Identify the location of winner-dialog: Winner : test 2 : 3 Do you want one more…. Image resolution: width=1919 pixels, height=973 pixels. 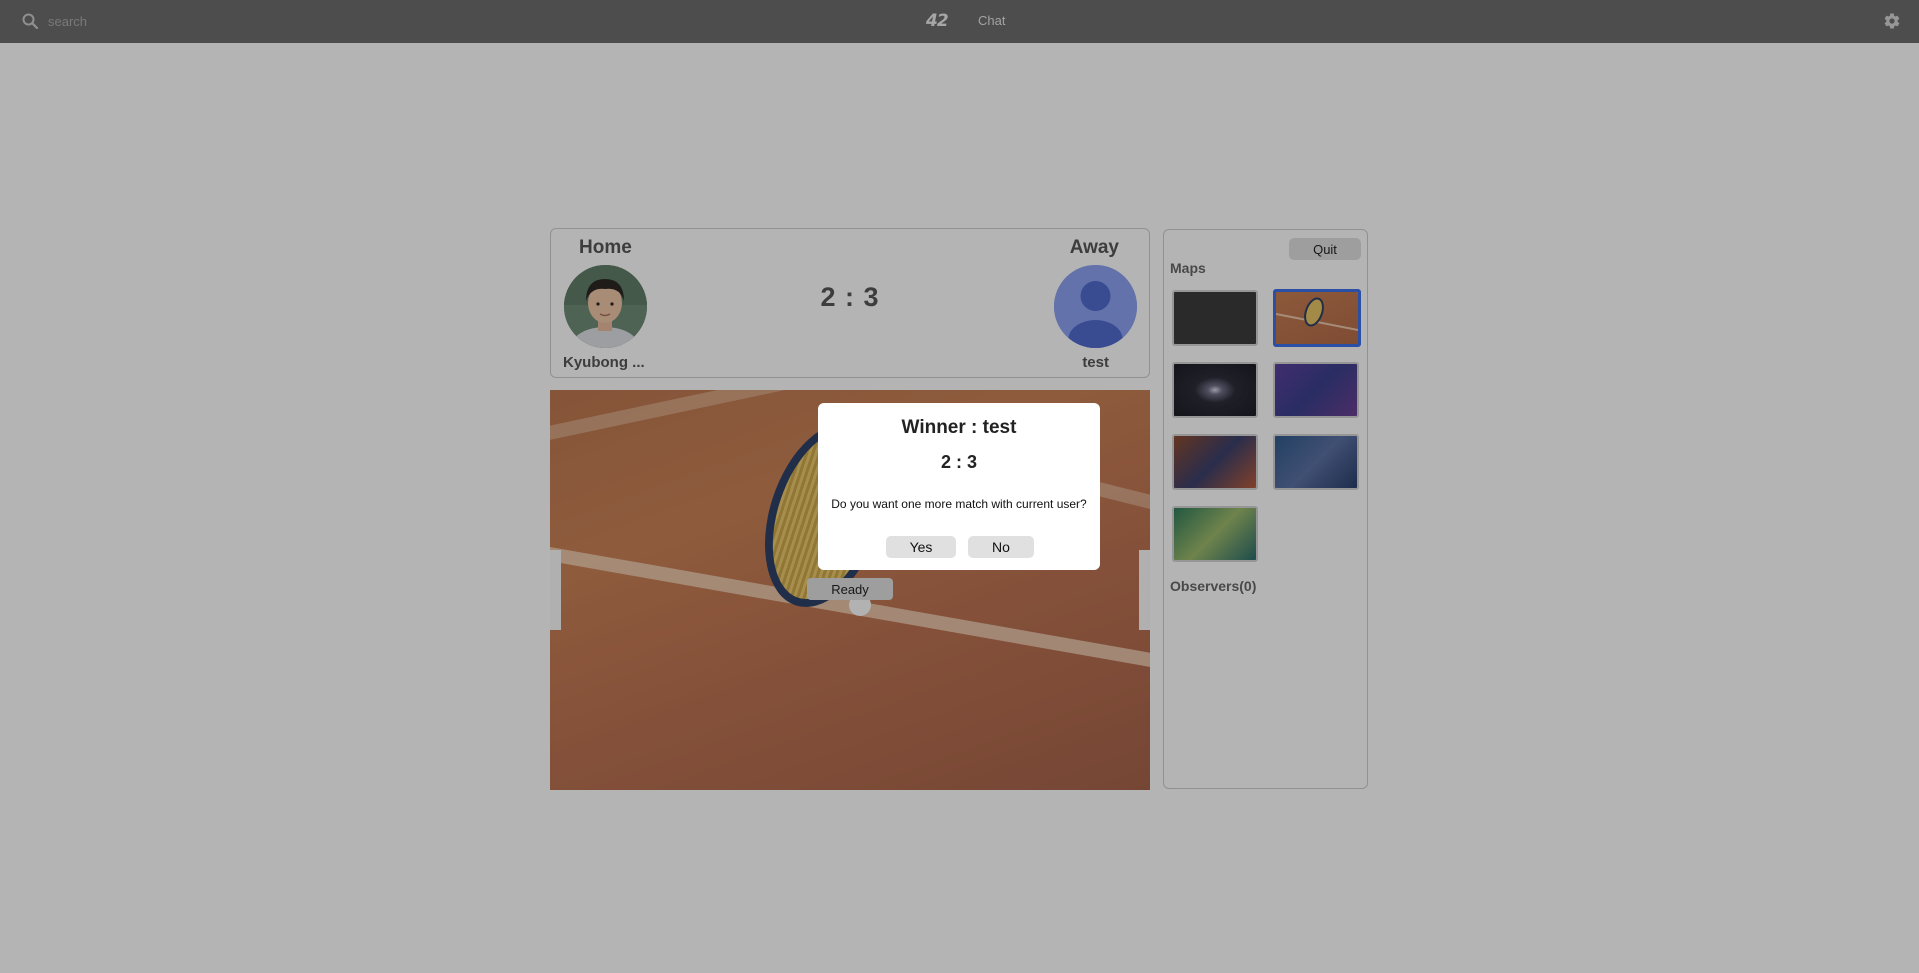
(959, 486).